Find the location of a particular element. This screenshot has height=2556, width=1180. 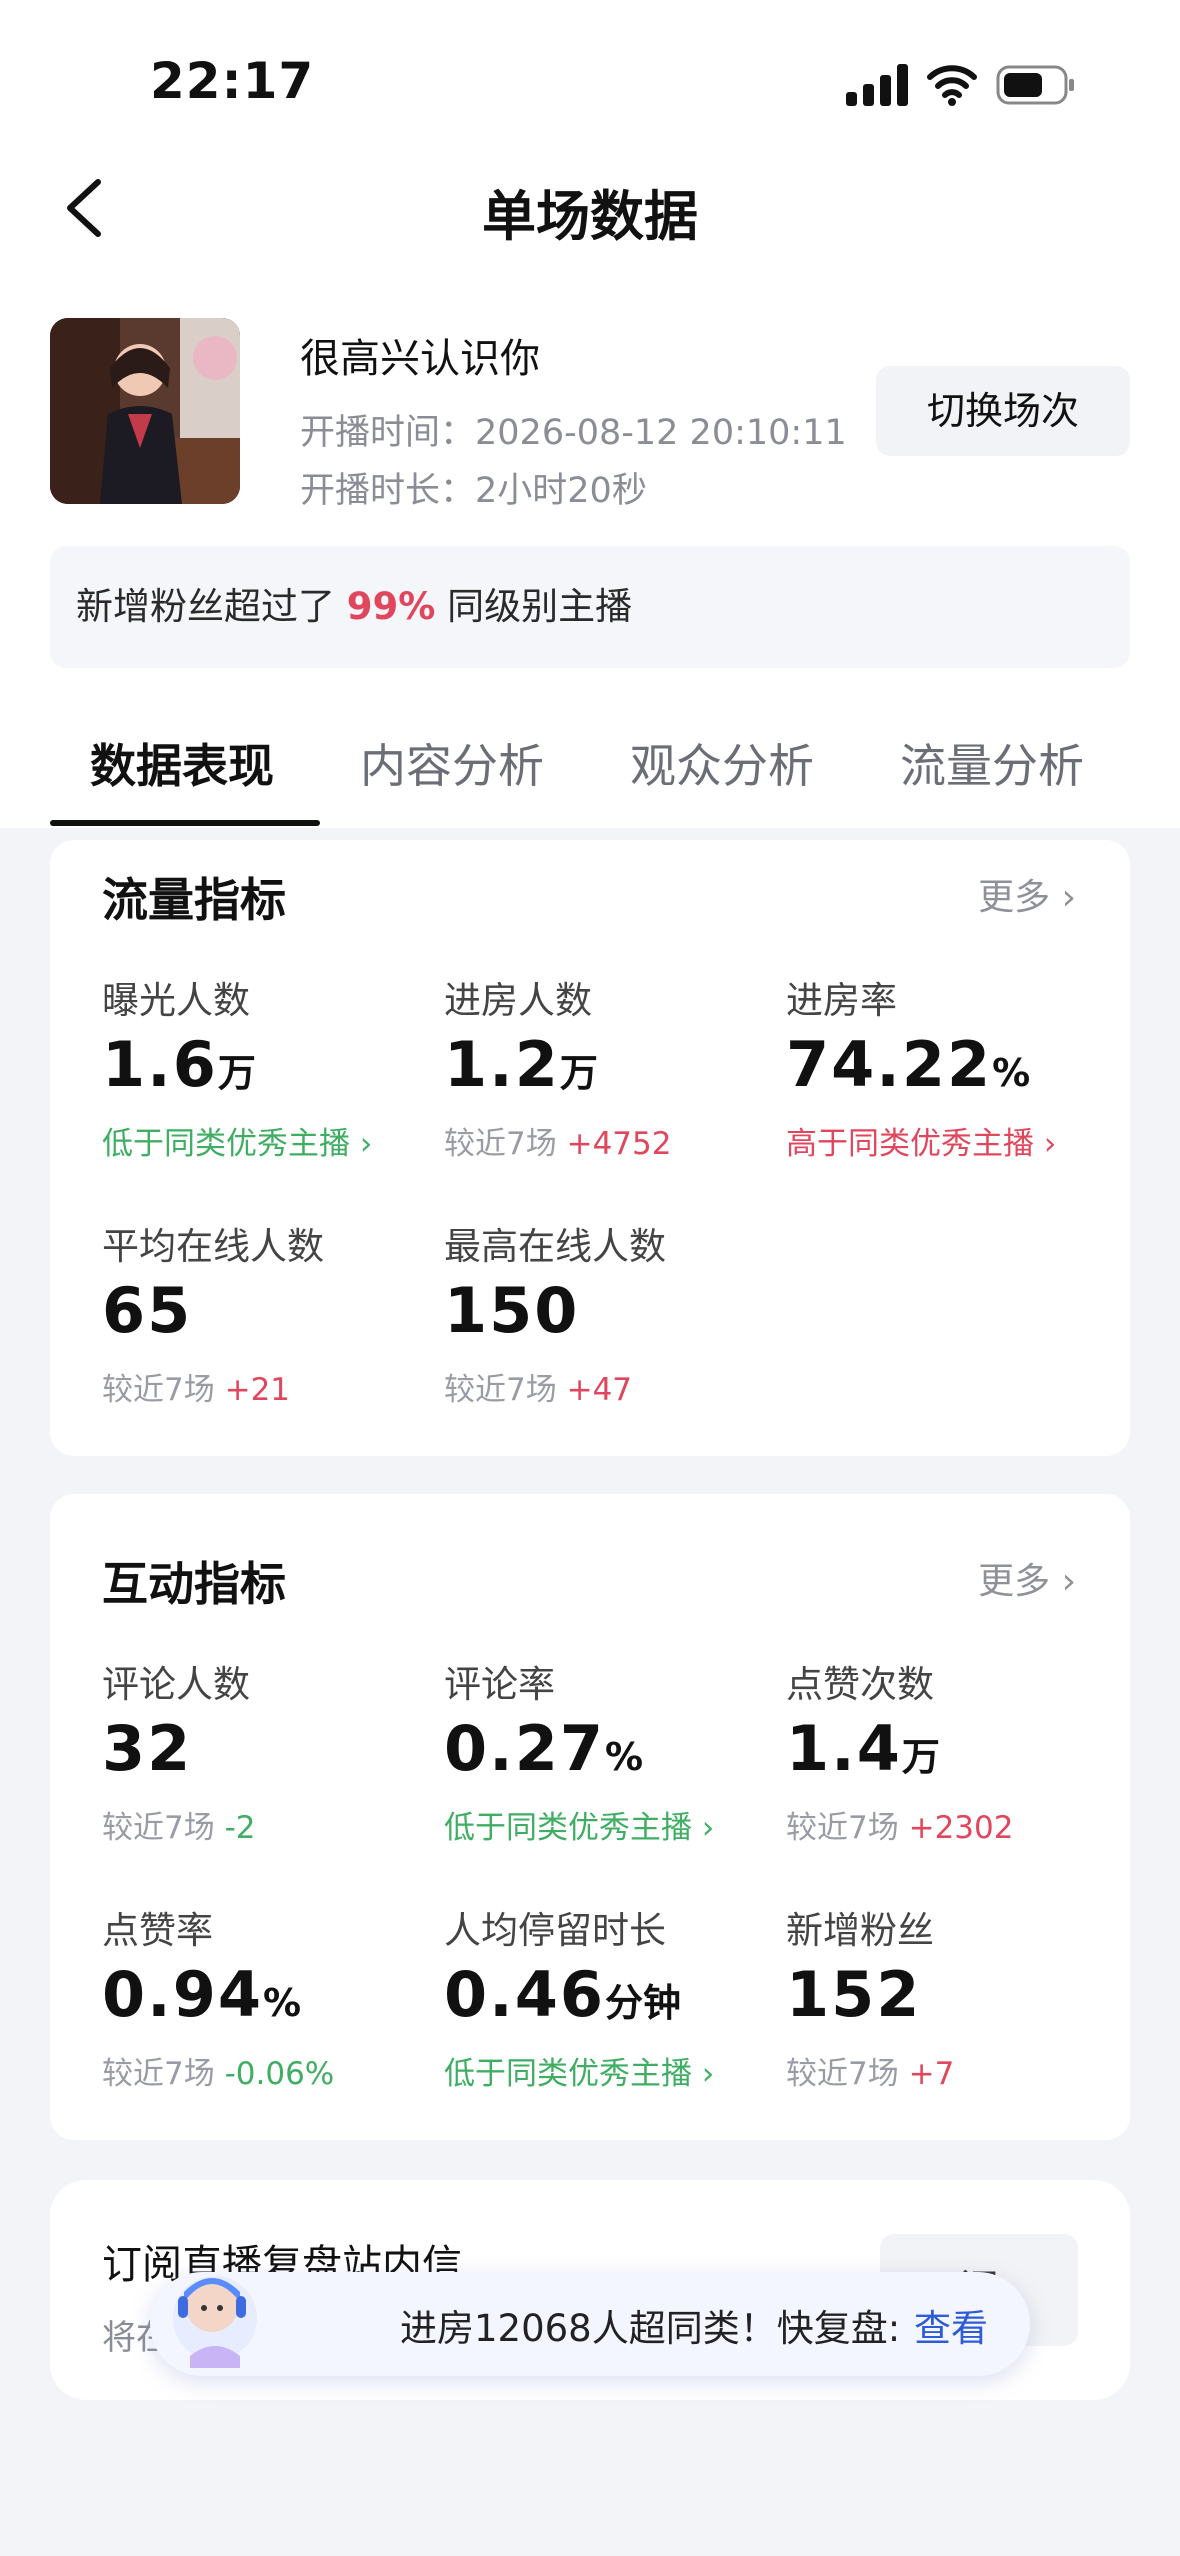

metric-compare: 较近7场 +21 is located at coordinates (196, 1390).